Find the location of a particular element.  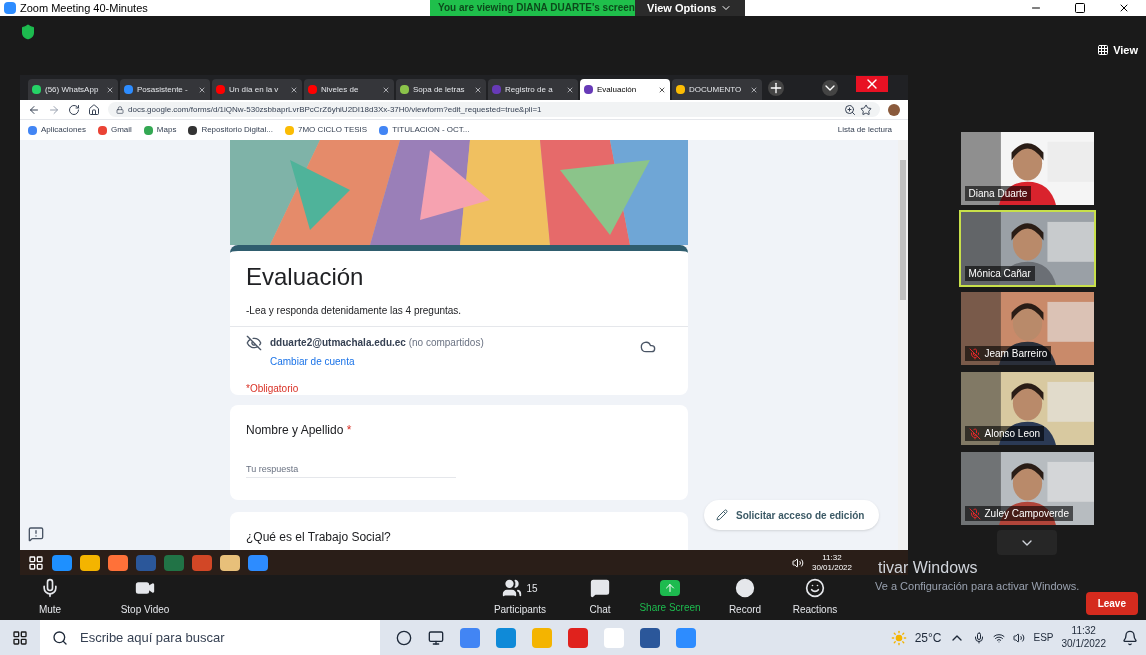

star-icon is located at coordinates (866, 109).